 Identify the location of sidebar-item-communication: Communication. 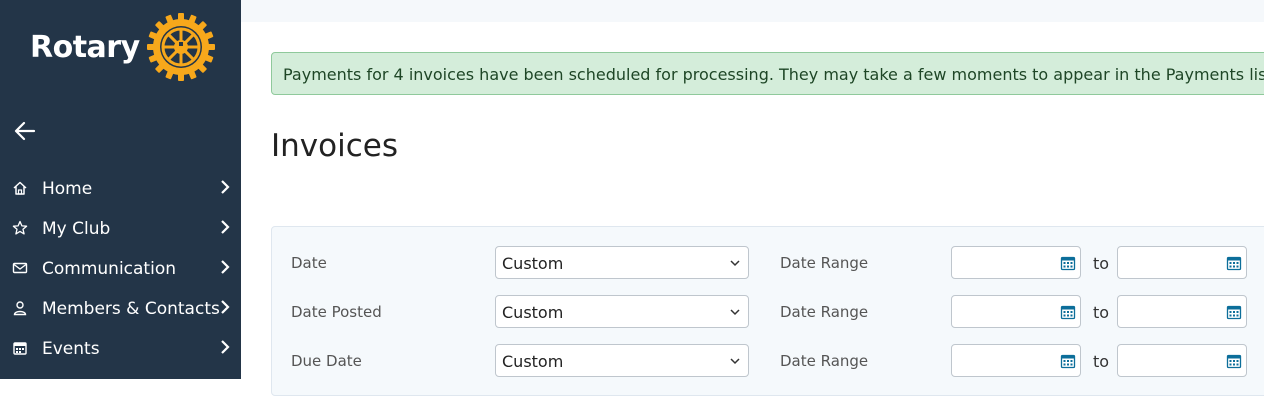
(120, 268).